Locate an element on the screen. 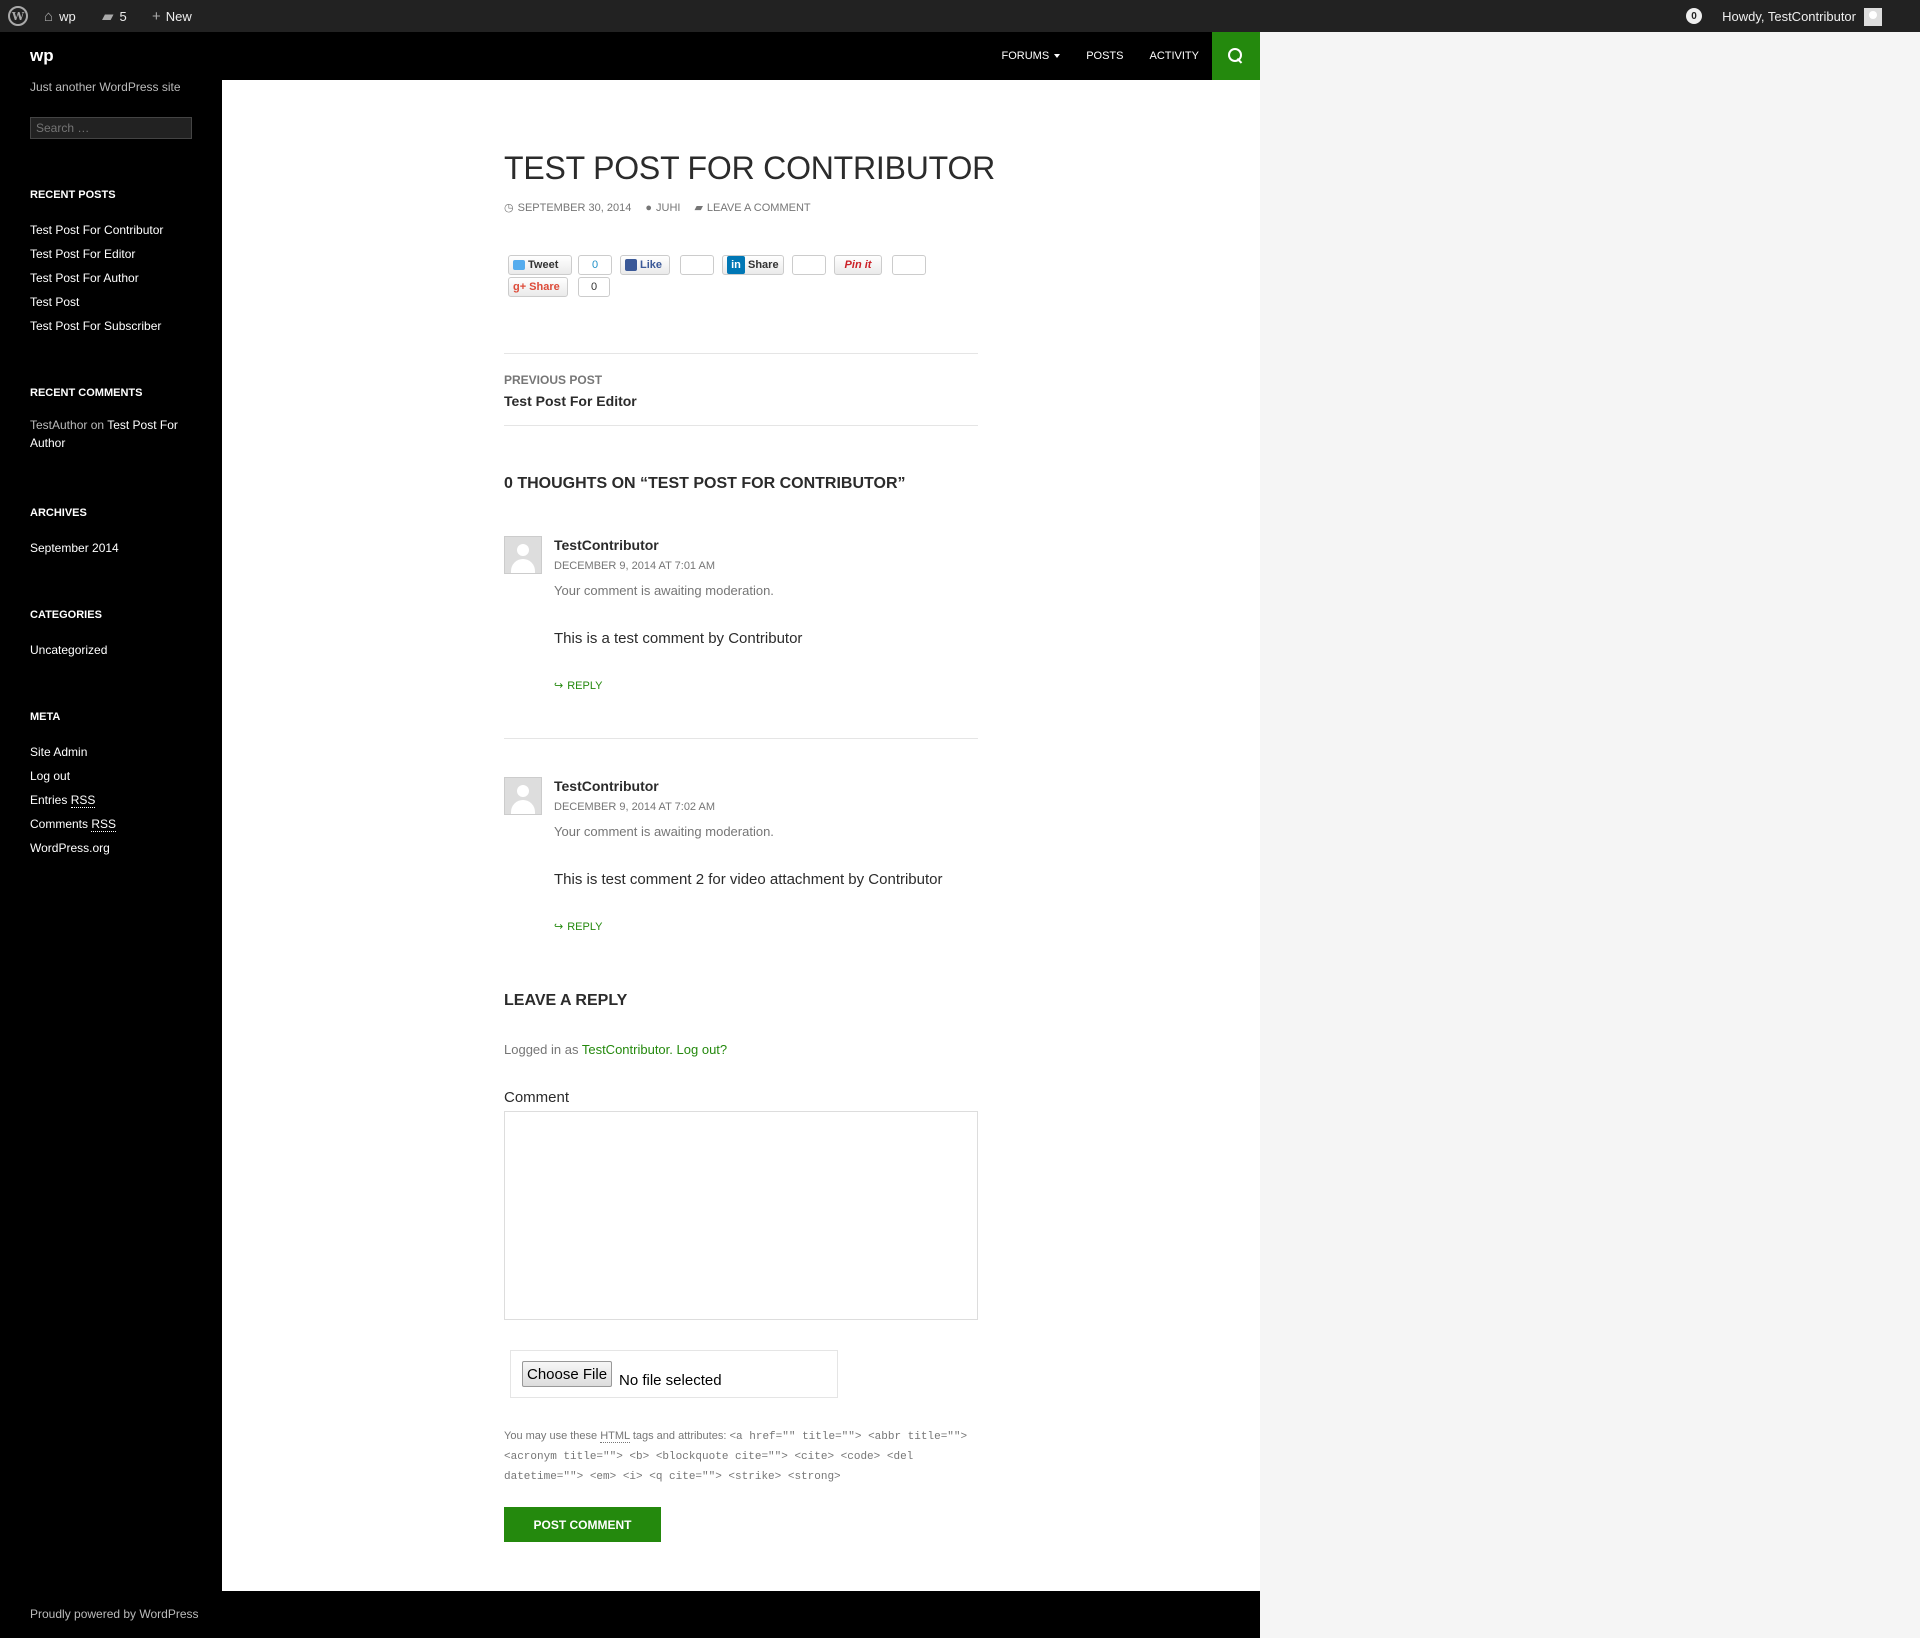 This screenshot has height=1638, width=1920. google-plus-icon: g+ is located at coordinates (520, 287).